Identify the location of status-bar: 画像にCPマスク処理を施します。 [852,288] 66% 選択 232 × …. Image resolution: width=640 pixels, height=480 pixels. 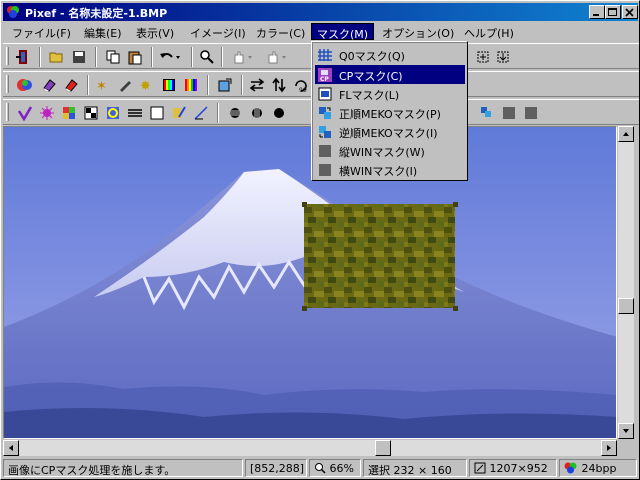
(321, 468).